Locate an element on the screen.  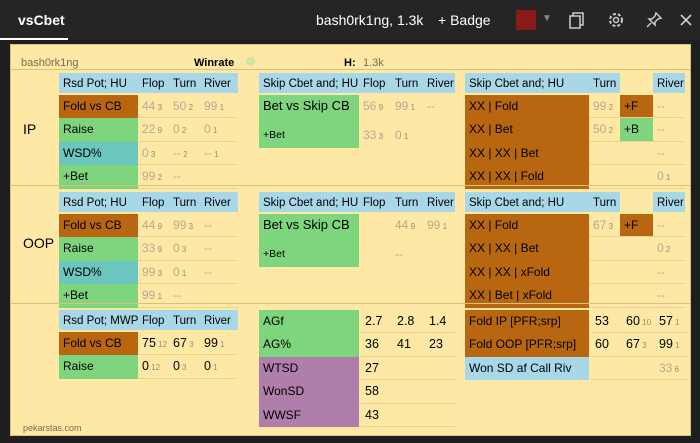
stat-flop-value: 44 is located at coordinates (149, 106).